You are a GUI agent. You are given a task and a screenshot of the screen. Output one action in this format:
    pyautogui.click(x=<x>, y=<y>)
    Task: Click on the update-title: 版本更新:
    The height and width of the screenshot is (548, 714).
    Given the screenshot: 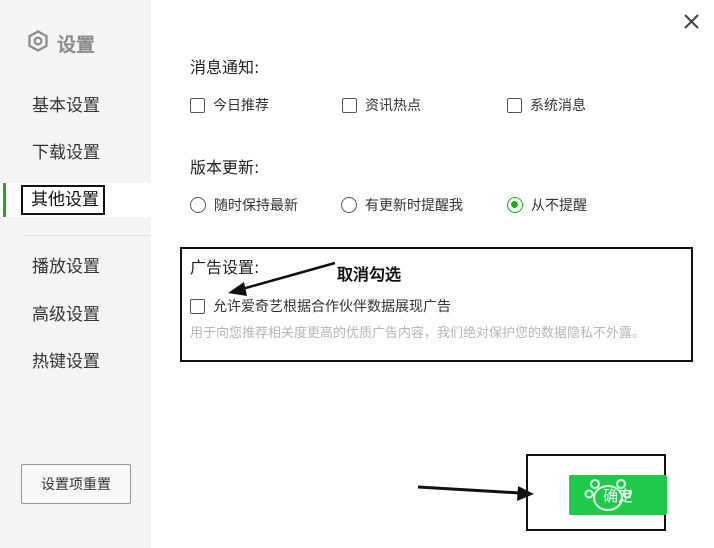 What is the action you would take?
    pyautogui.click(x=225, y=167)
    